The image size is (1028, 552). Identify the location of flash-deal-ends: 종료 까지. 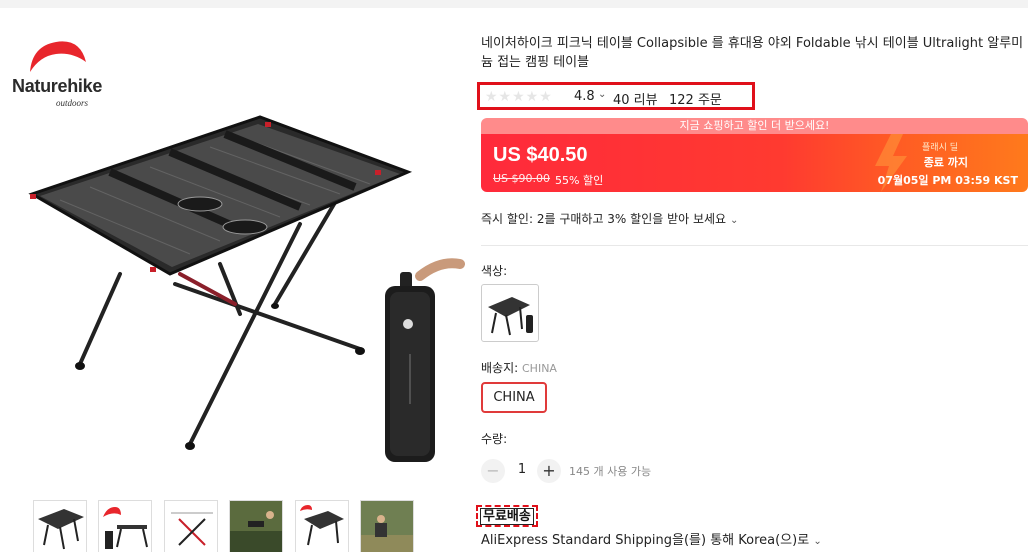
(945, 162).